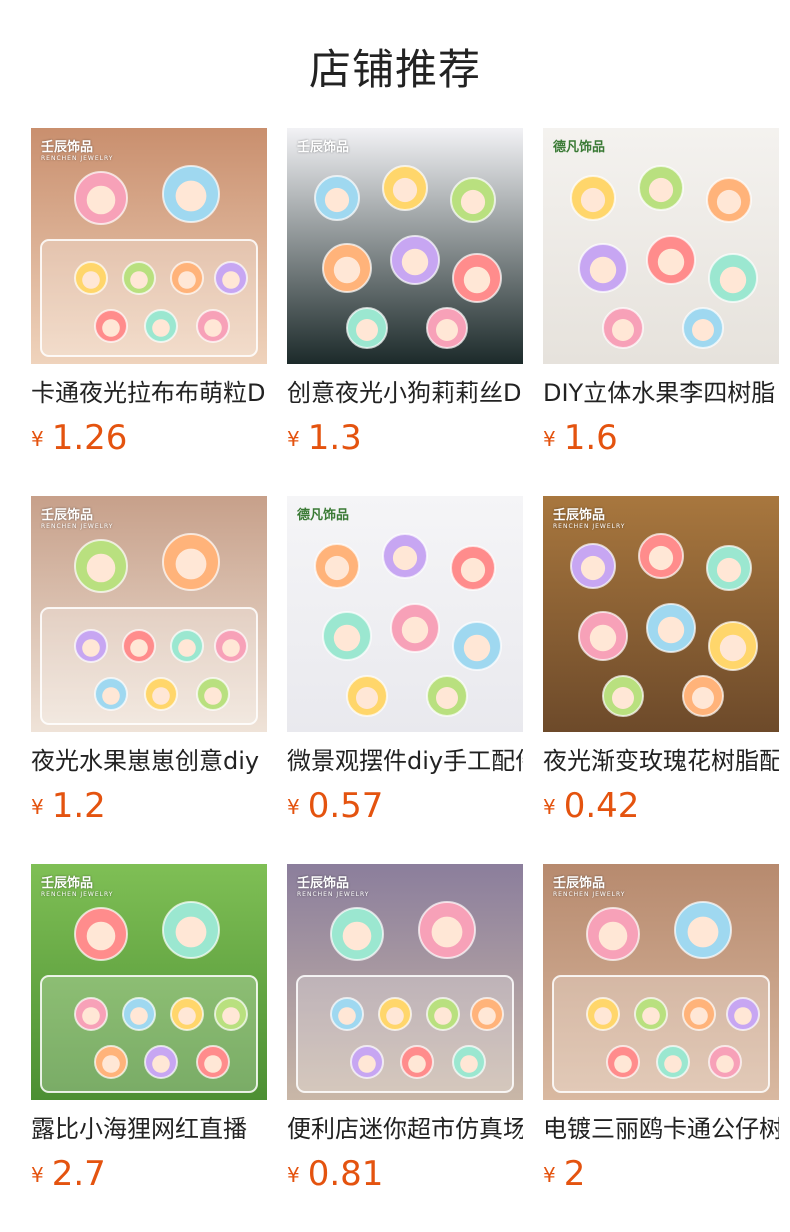 This screenshot has width=790, height=1232. I want to click on product-card: 壬辰饰品 RENCHEN JEWELRY 露比小海狸网红直播 ¥2.7, so click(149, 1029).